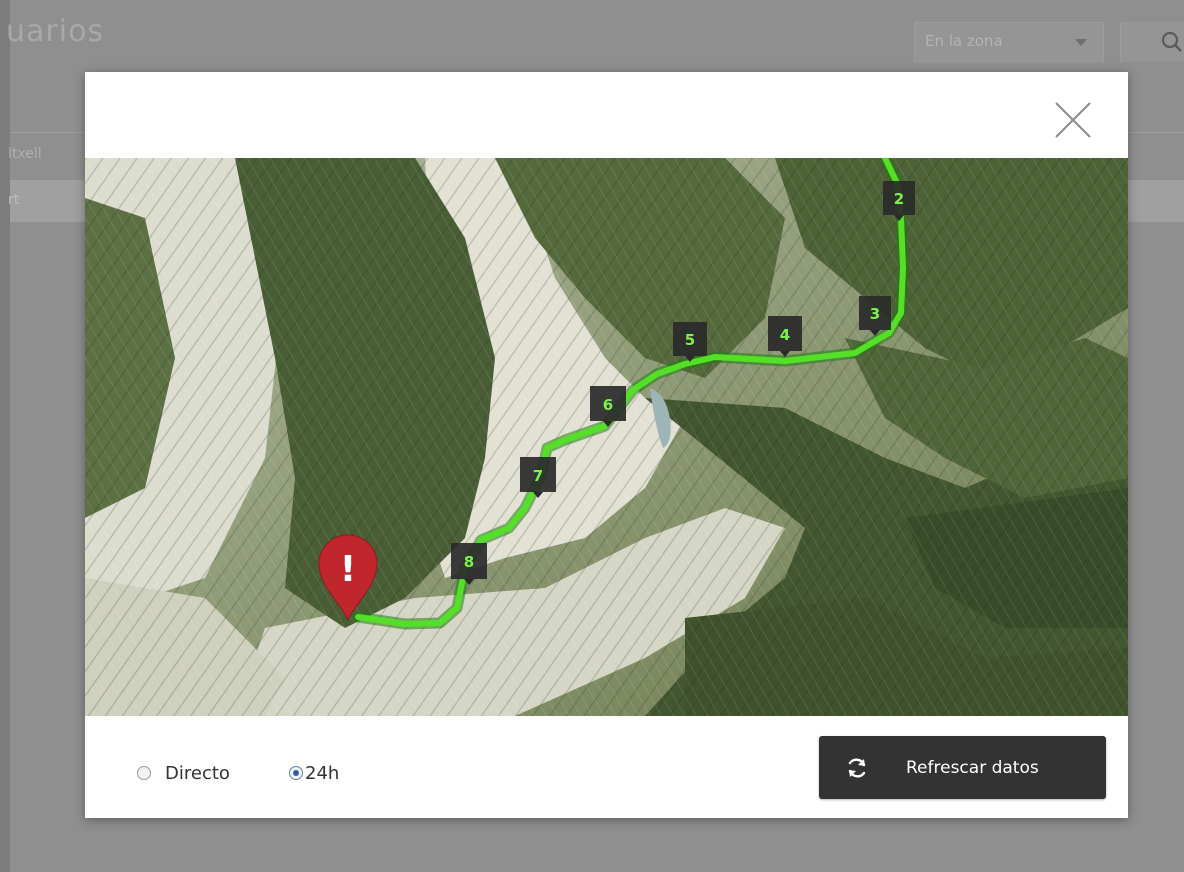  I want to click on route-marker-8-label: 8, so click(469, 562).